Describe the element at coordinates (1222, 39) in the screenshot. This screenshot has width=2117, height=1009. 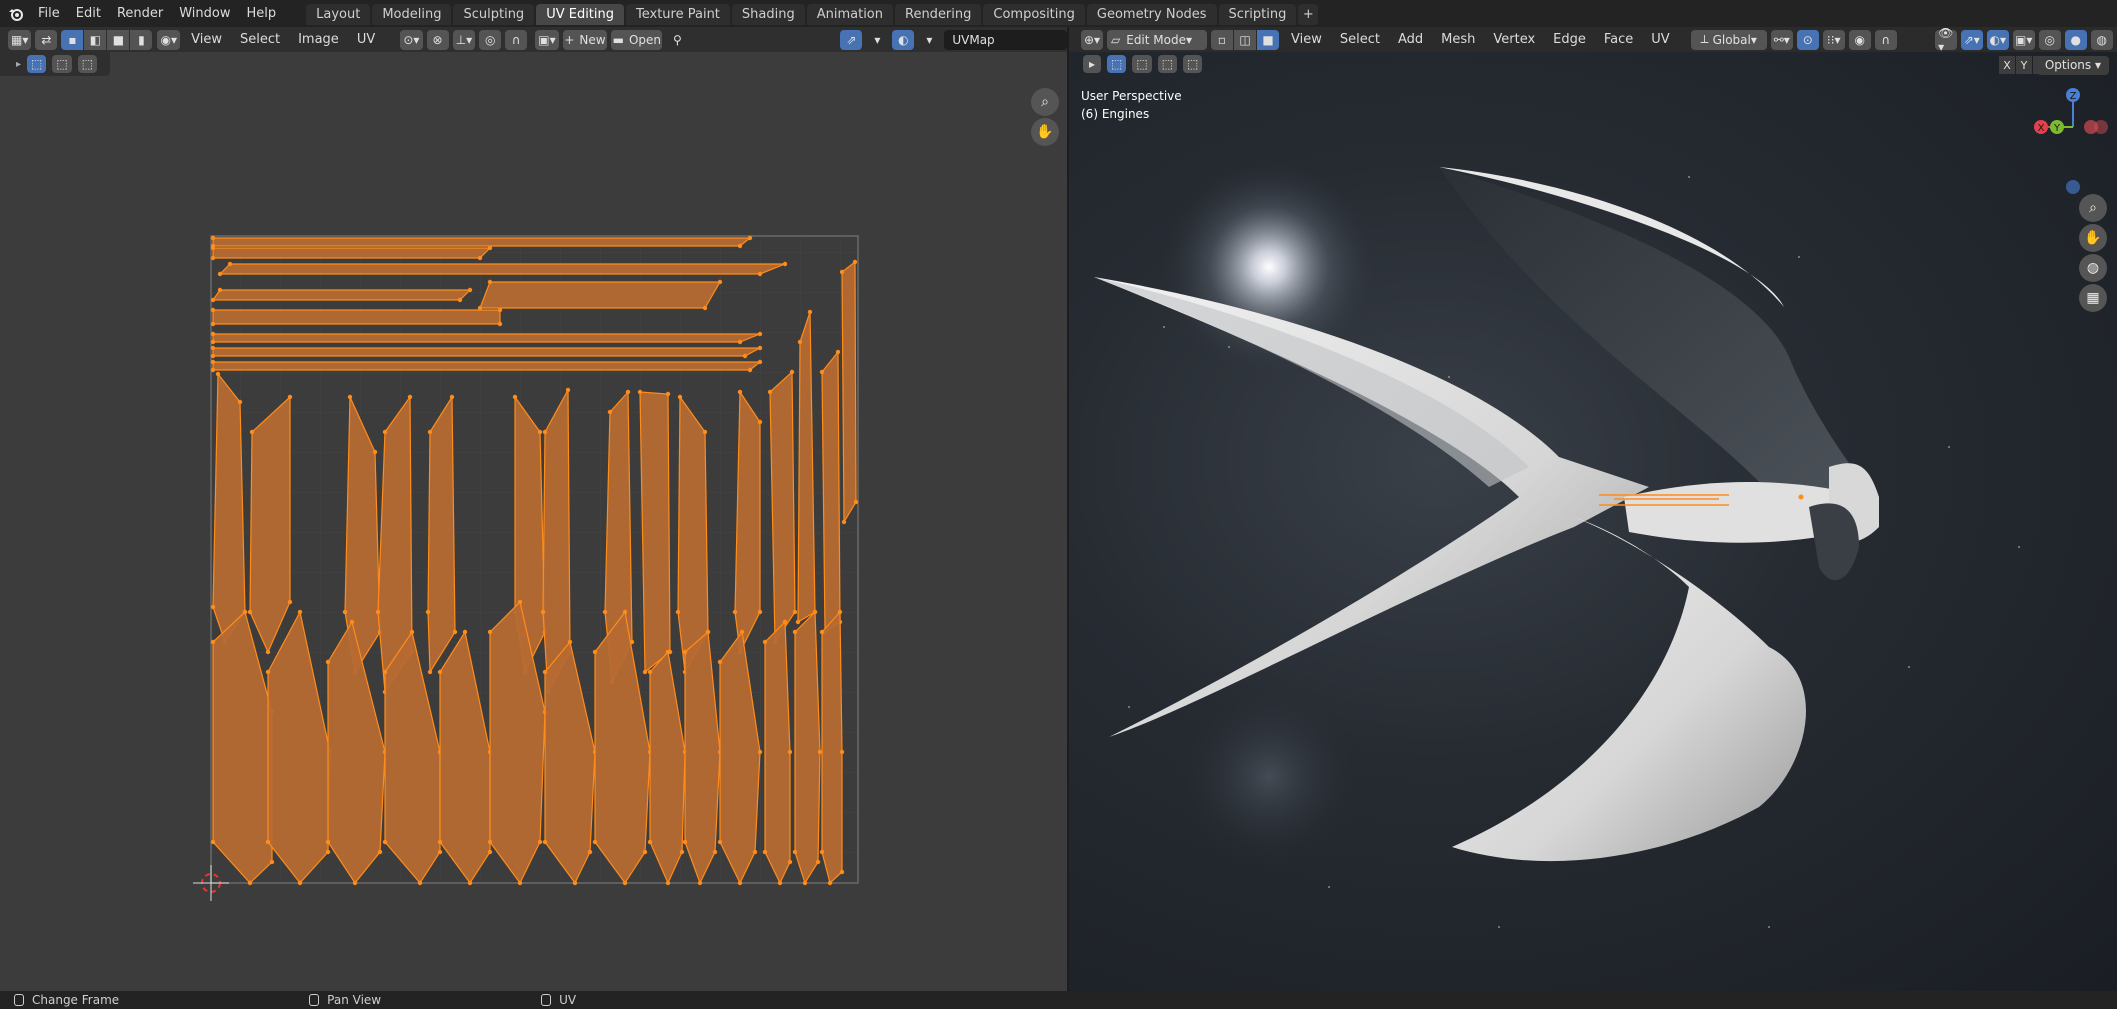
I see `vertex-mode-icon: ▫` at that location.